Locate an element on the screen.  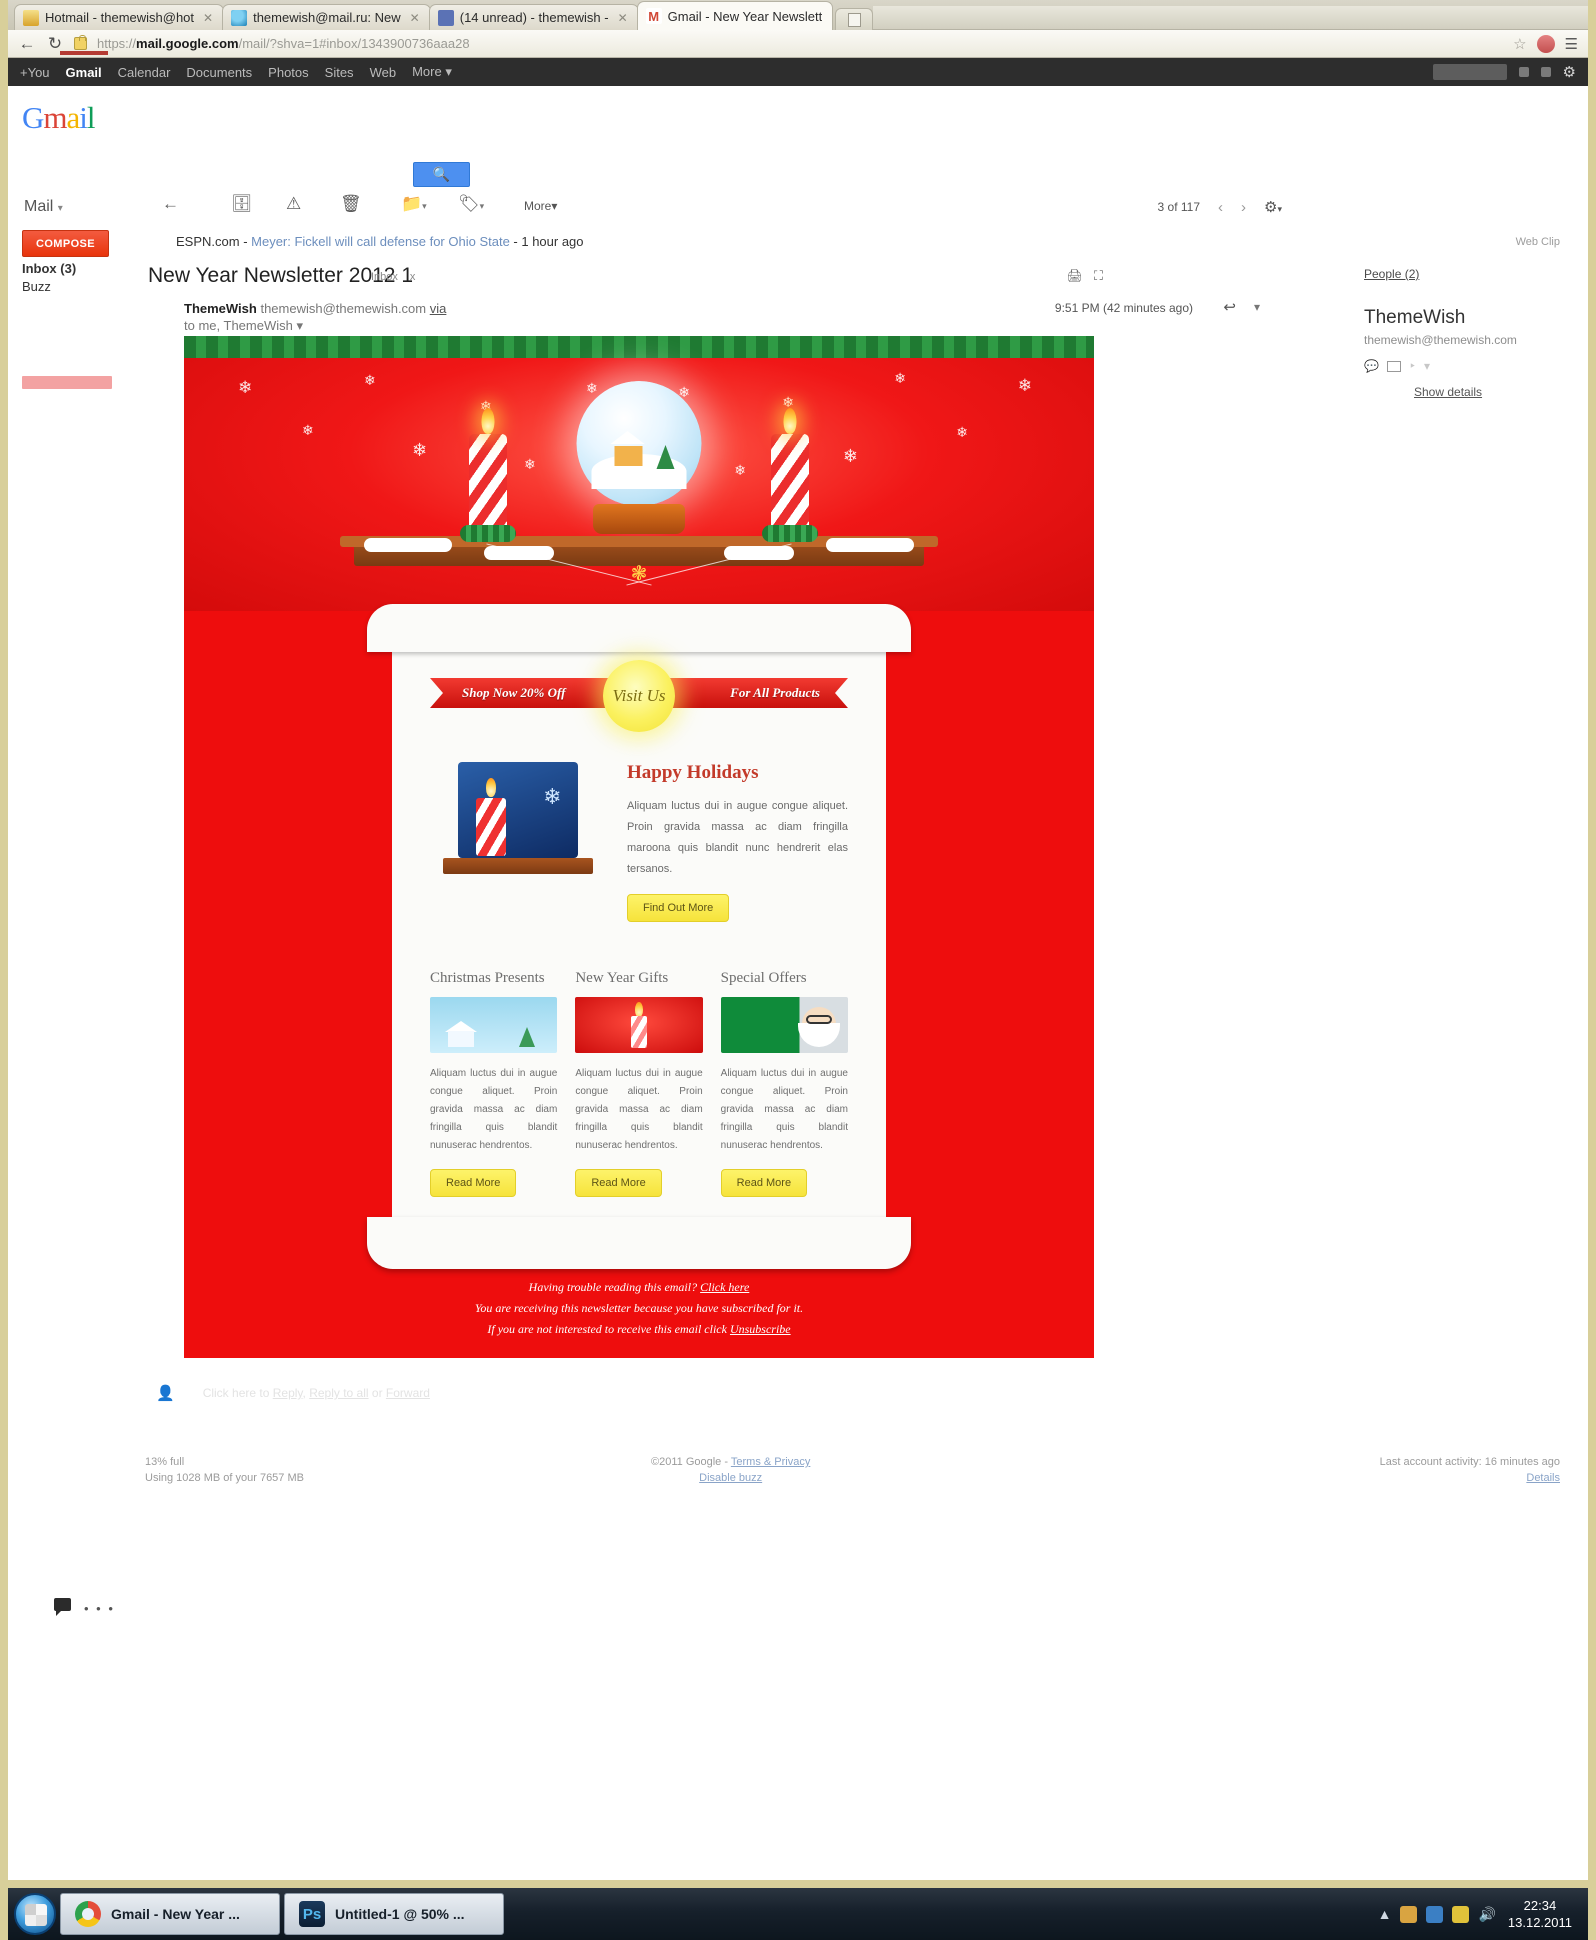
gbar-item-documents: Documents is located at coordinates (219, 72).